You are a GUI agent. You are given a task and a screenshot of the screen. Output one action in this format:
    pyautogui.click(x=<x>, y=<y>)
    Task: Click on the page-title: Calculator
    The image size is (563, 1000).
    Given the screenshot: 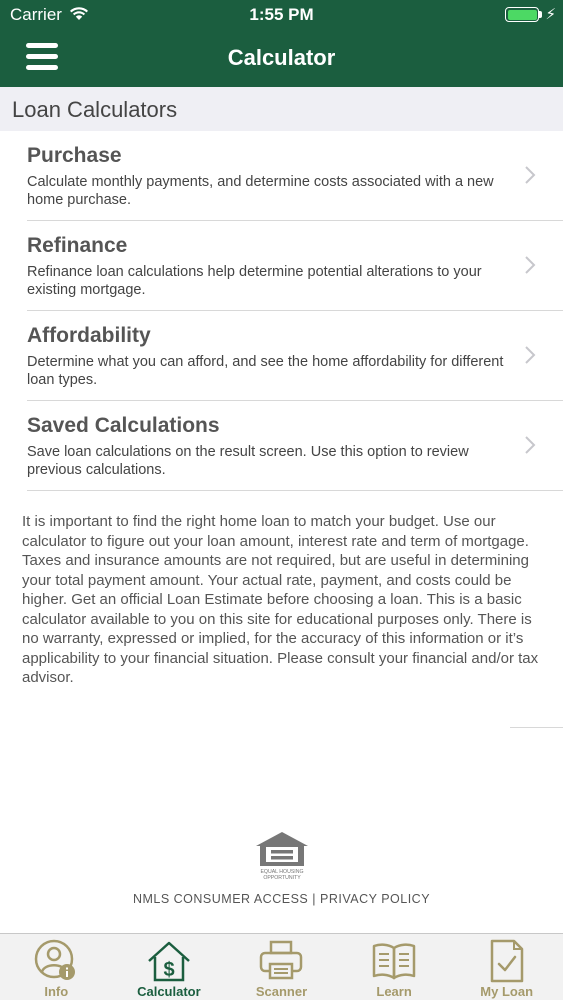 What is the action you would take?
    pyautogui.click(x=281, y=57)
    